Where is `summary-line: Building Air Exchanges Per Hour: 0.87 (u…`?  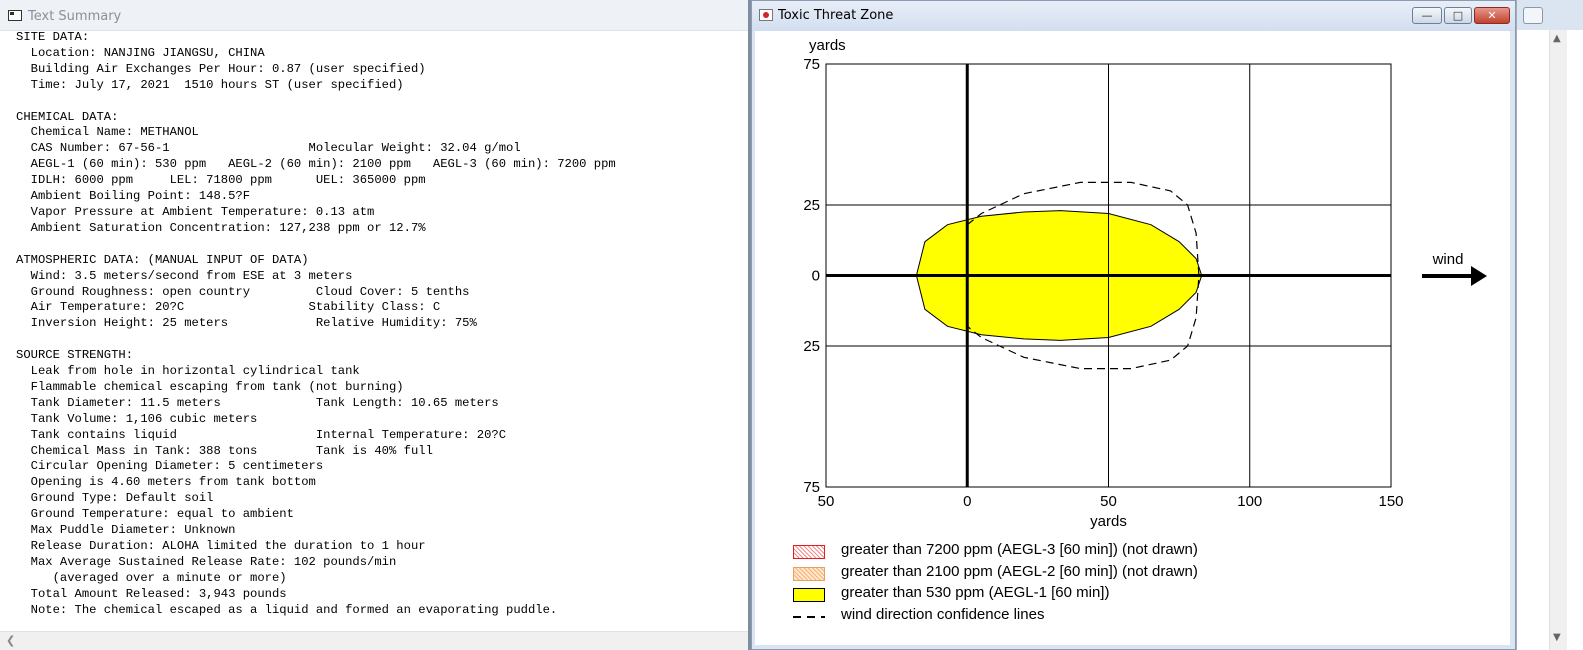
summary-line: Building Air Exchanges Per Hour: 0.87 (u… is located at coordinates (221, 68).